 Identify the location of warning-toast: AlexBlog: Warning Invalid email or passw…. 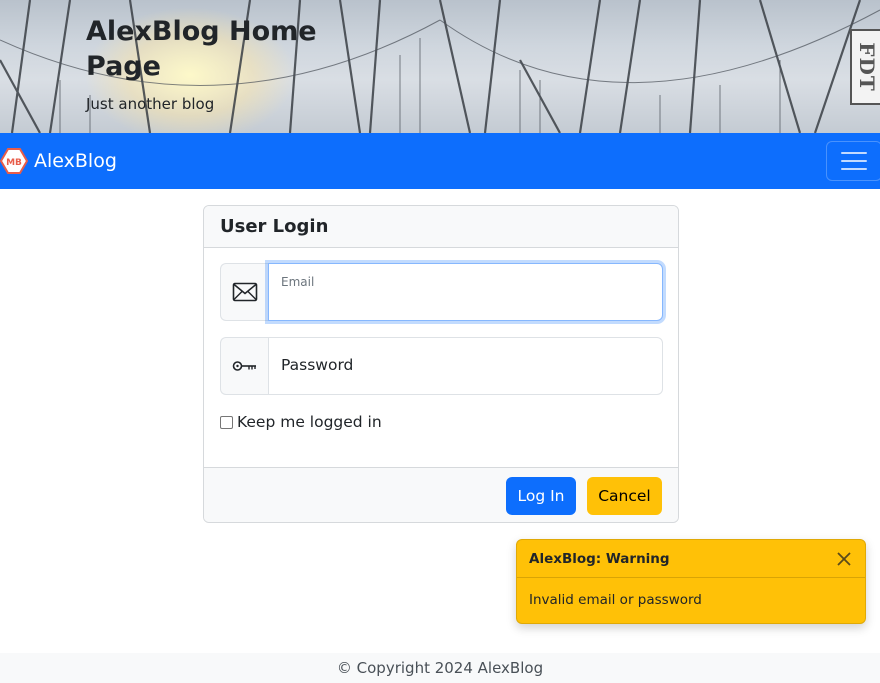
(691, 581).